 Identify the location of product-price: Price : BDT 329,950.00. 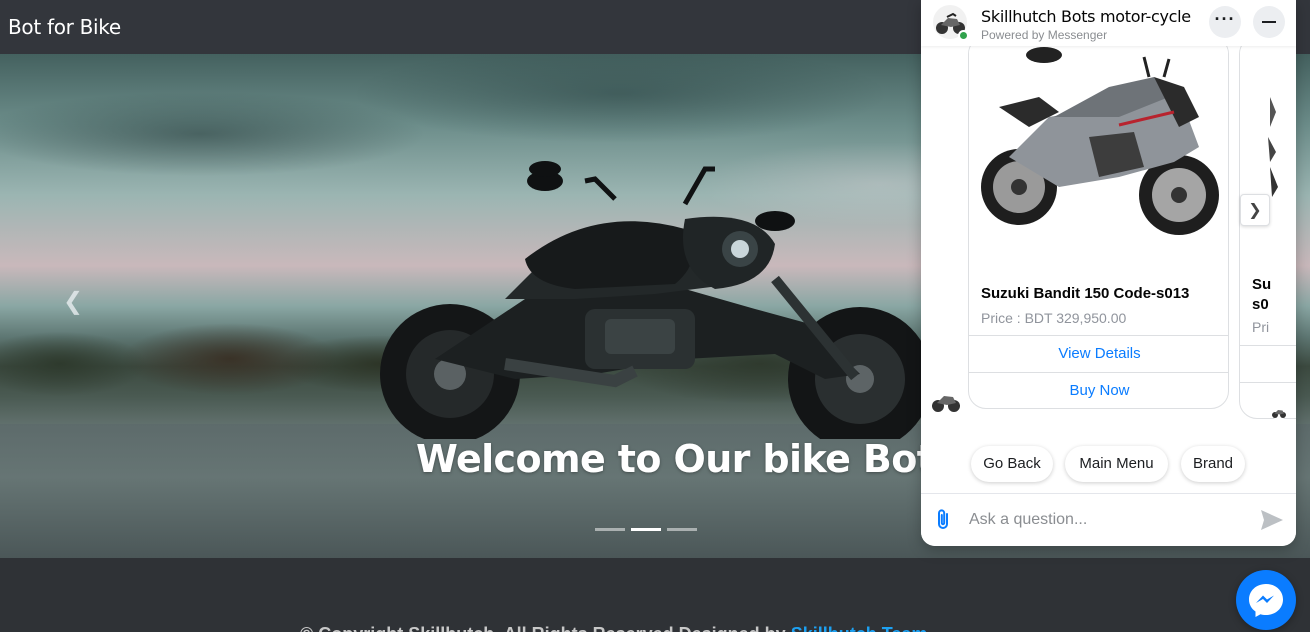
(1054, 318).